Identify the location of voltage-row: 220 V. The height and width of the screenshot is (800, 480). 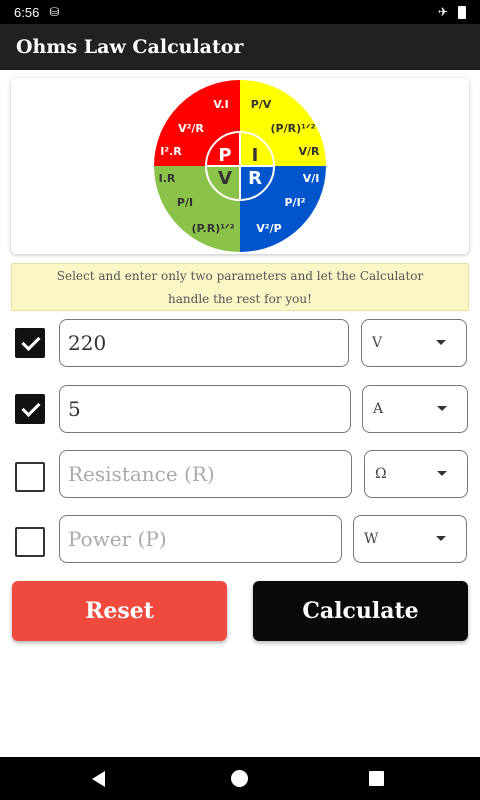
(240, 343).